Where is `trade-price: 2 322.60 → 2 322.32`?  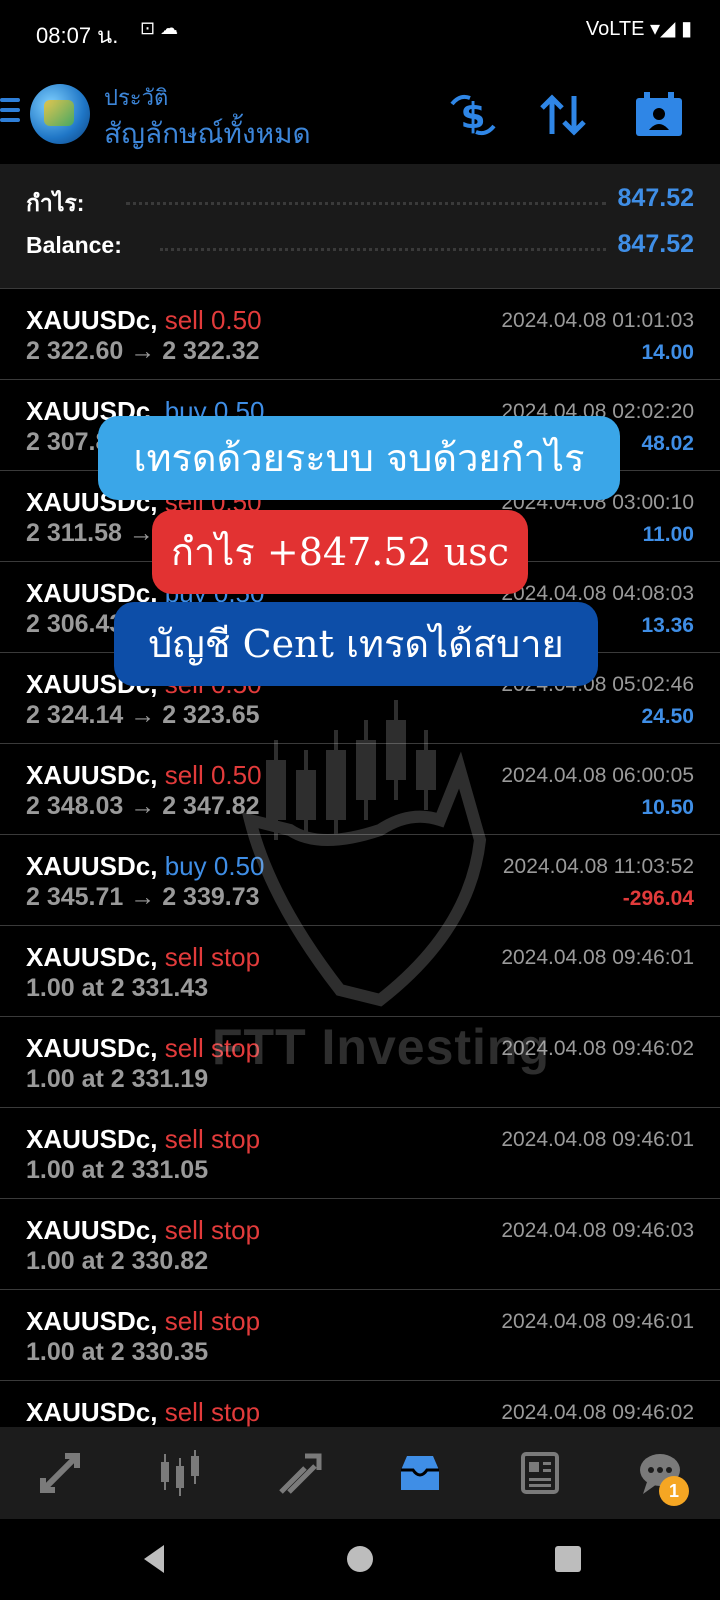 trade-price: 2 322.60 → 2 322.32 is located at coordinates (143, 351).